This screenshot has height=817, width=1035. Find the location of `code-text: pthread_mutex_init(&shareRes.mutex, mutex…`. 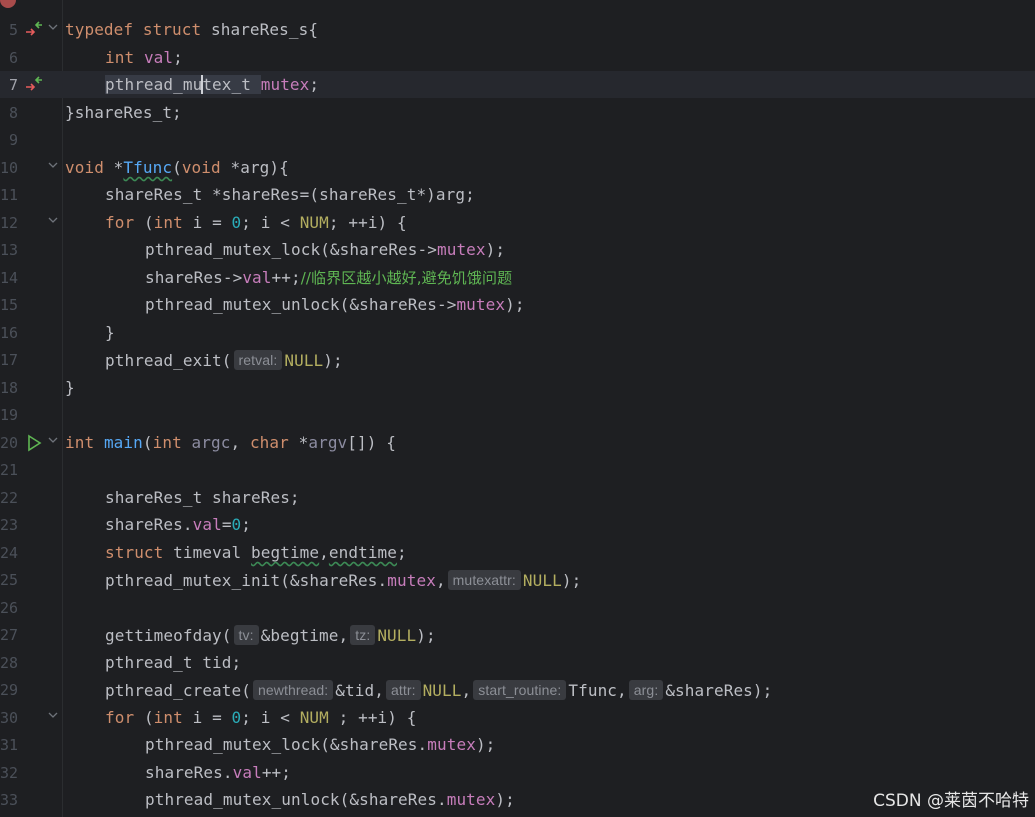

code-text: pthread_mutex_init(&shareRes.mutex, mutex… is located at coordinates (343, 579).